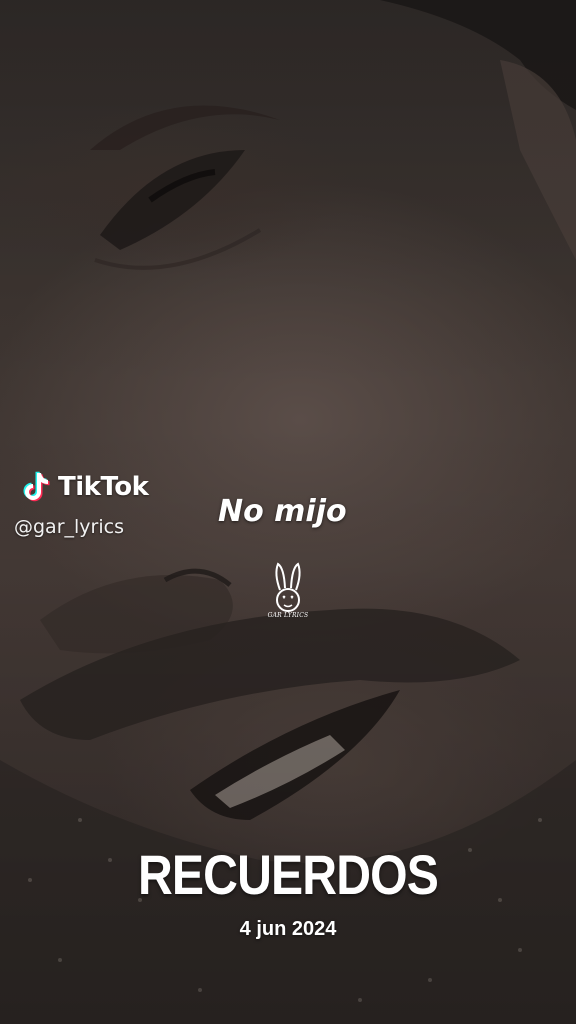 This screenshot has width=576, height=1024. What do you see at coordinates (69, 527) in the screenshot?
I see `creator-handle: @gar_lyrics` at bounding box center [69, 527].